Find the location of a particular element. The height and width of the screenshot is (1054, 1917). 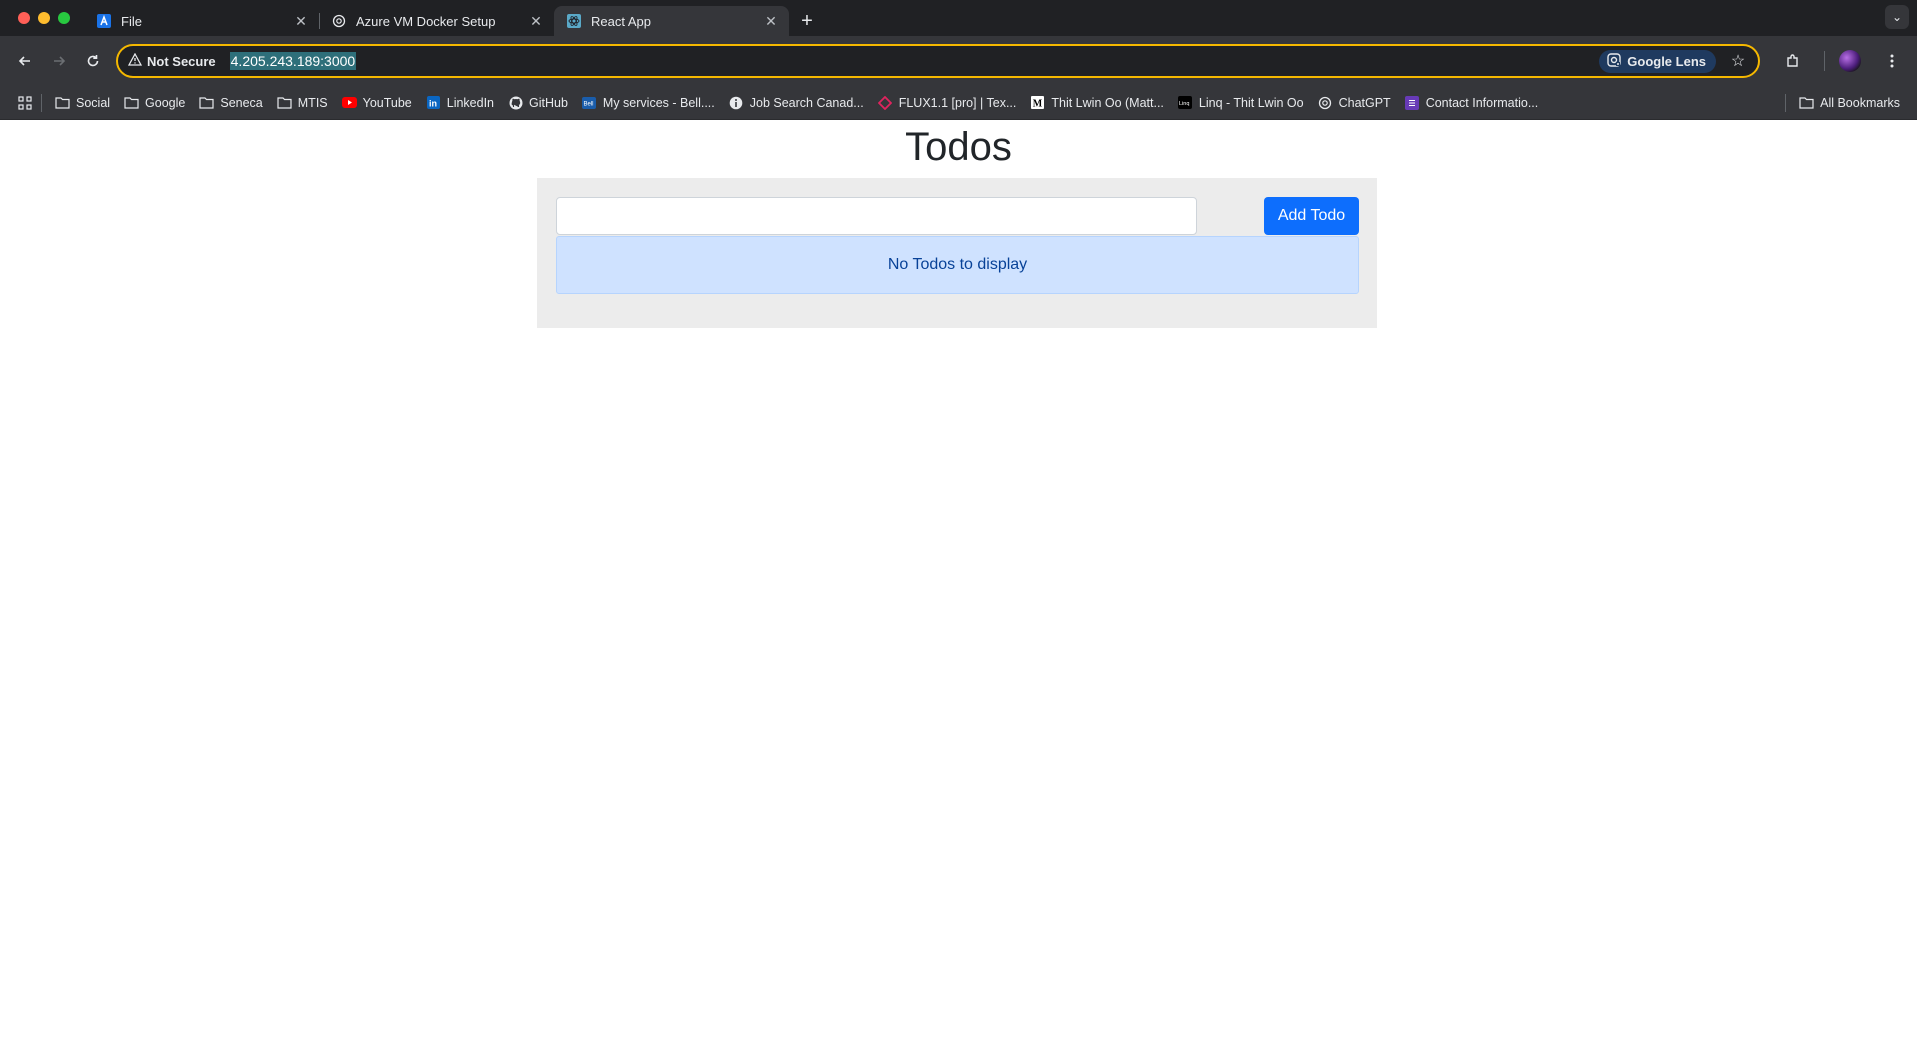

medium-icon: M is located at coordinates (1037, 102).